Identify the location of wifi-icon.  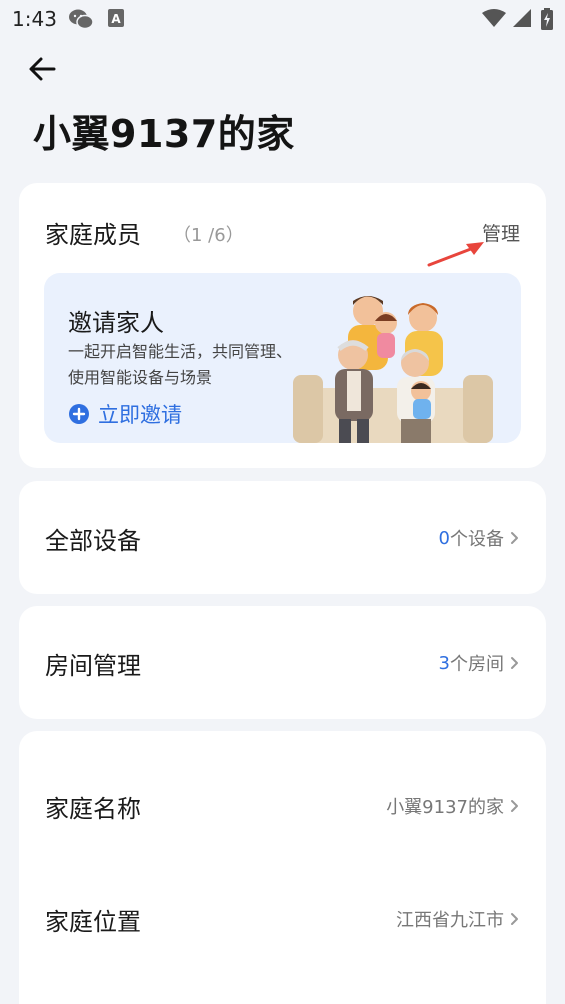
(494, 18).